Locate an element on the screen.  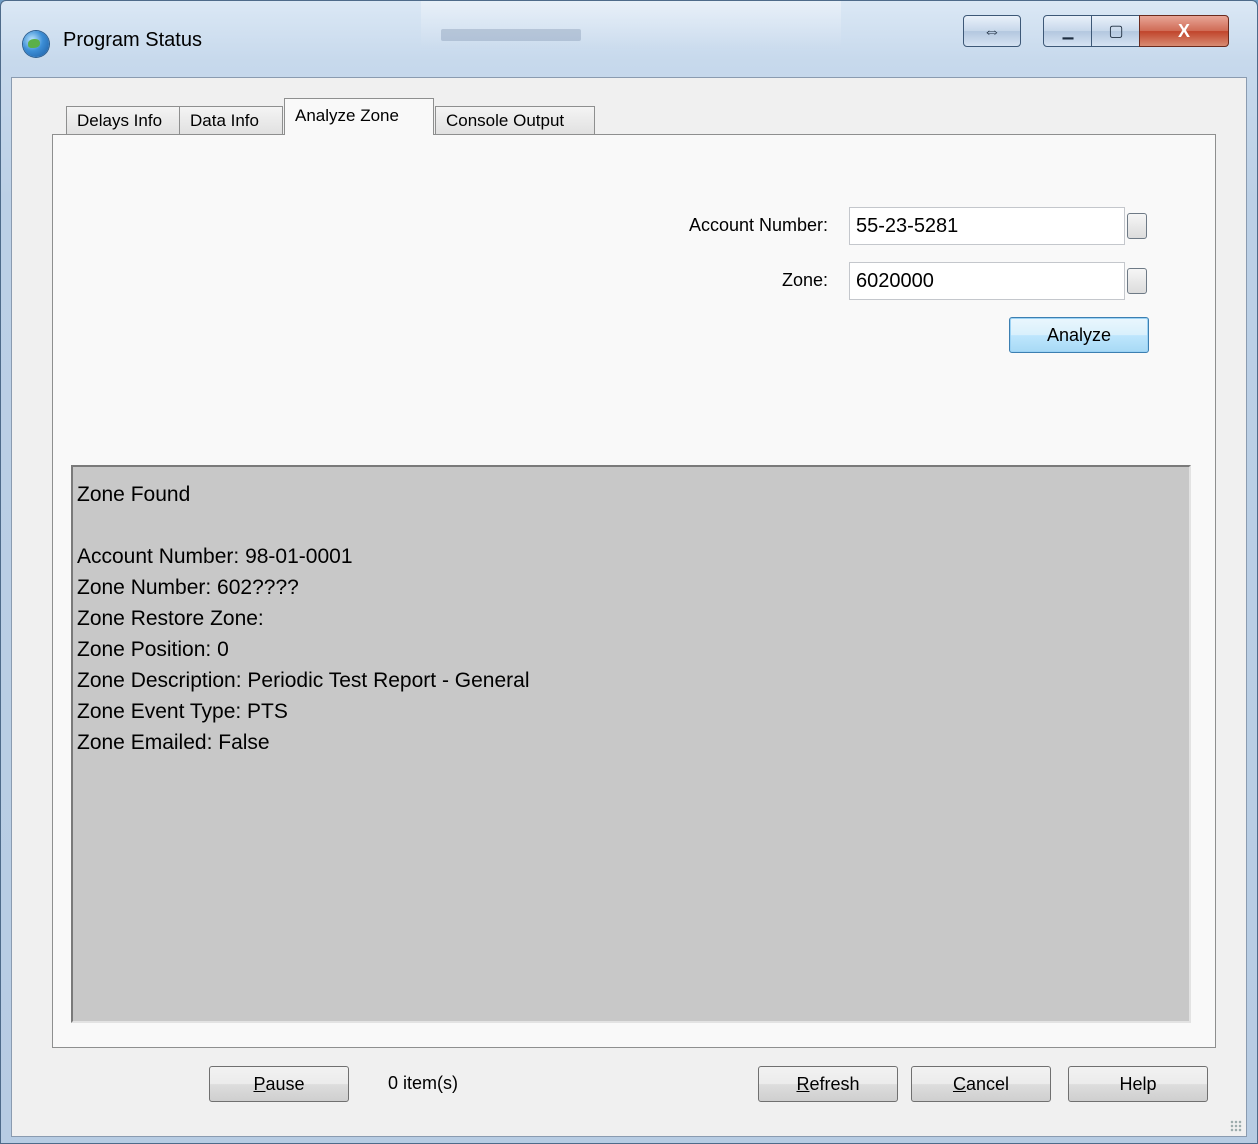
maximize-button: ▢ is located at coordinates (1116, 31).